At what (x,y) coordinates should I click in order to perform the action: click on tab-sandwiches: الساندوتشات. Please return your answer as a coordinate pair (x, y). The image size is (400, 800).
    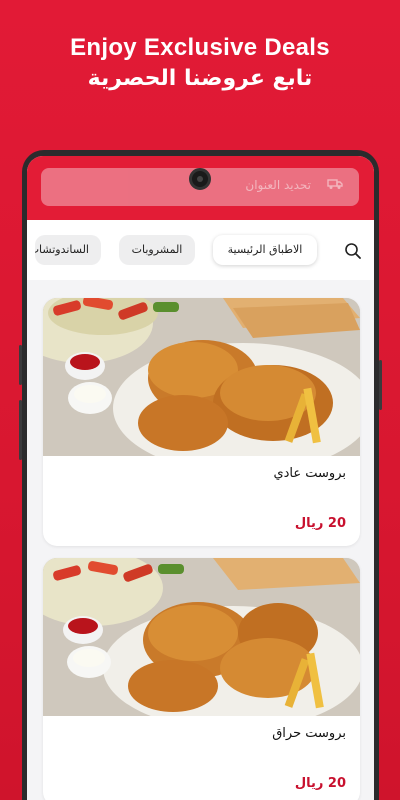
    Looking at the image, I should click on (68, 250).